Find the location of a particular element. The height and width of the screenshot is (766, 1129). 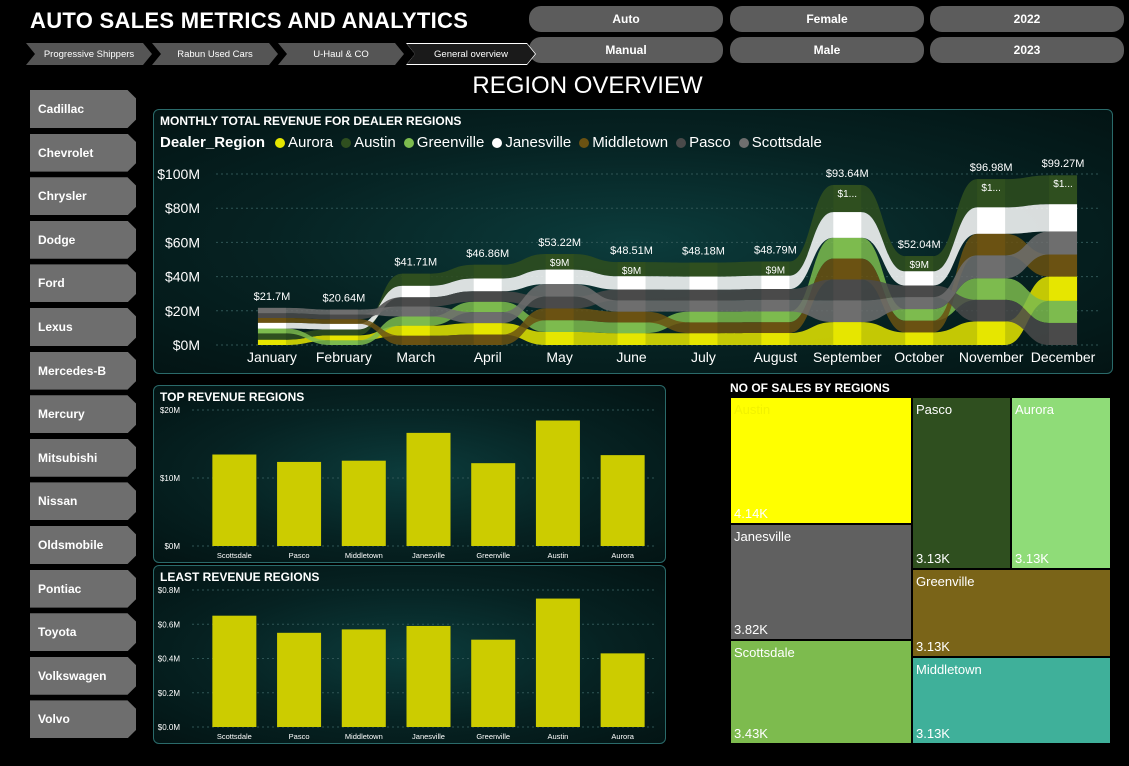

brand-button-pontiac: Pontiac is located at coordinates (83, 588).